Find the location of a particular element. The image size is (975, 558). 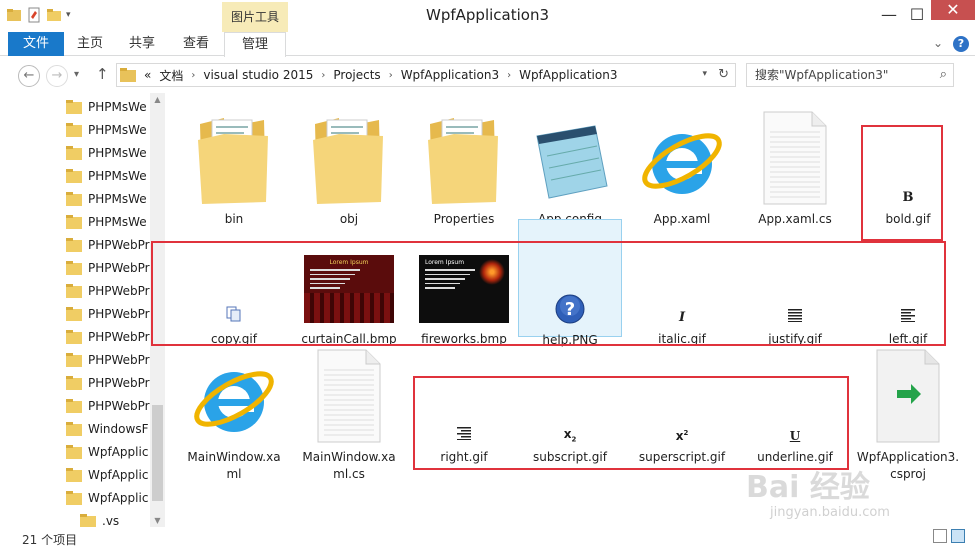

file-item: x2 superscript.gif is located at coordinates (682, 401).